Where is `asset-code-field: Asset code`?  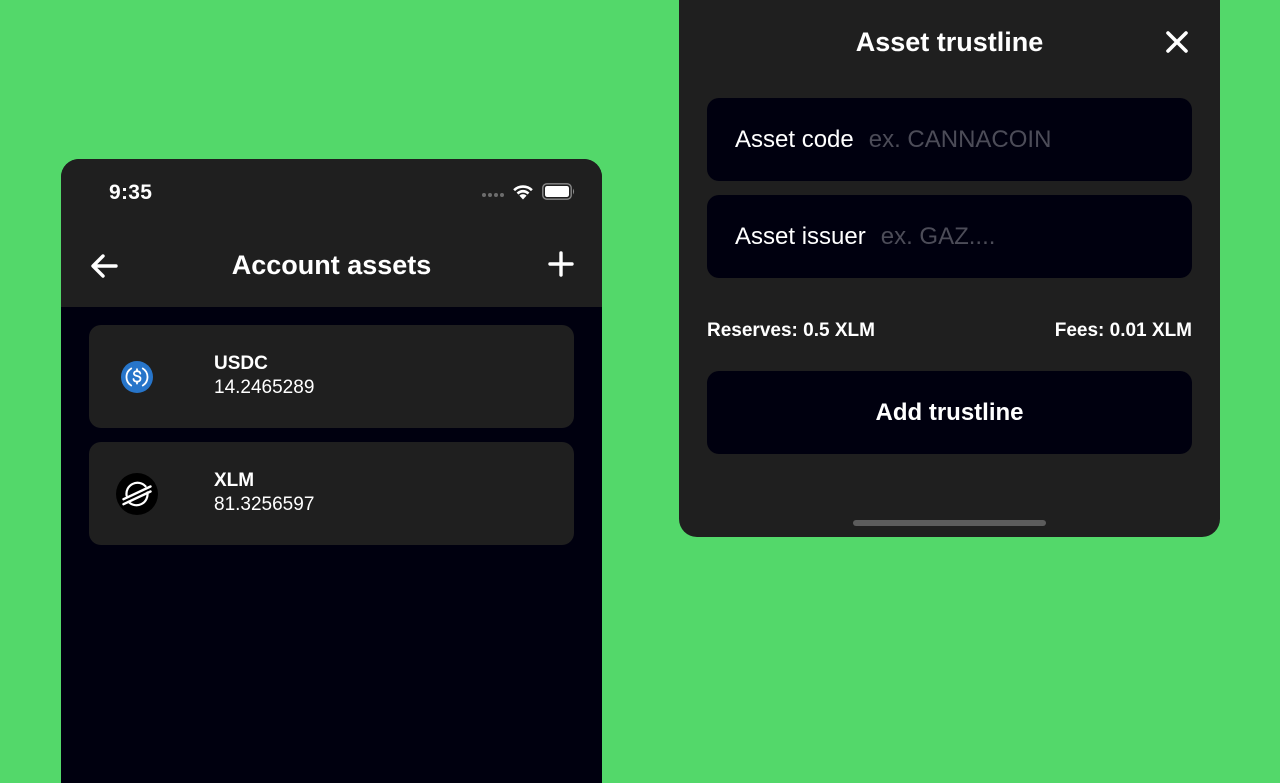
asset-code-field: Asset code is located at coordinates (949, 139).